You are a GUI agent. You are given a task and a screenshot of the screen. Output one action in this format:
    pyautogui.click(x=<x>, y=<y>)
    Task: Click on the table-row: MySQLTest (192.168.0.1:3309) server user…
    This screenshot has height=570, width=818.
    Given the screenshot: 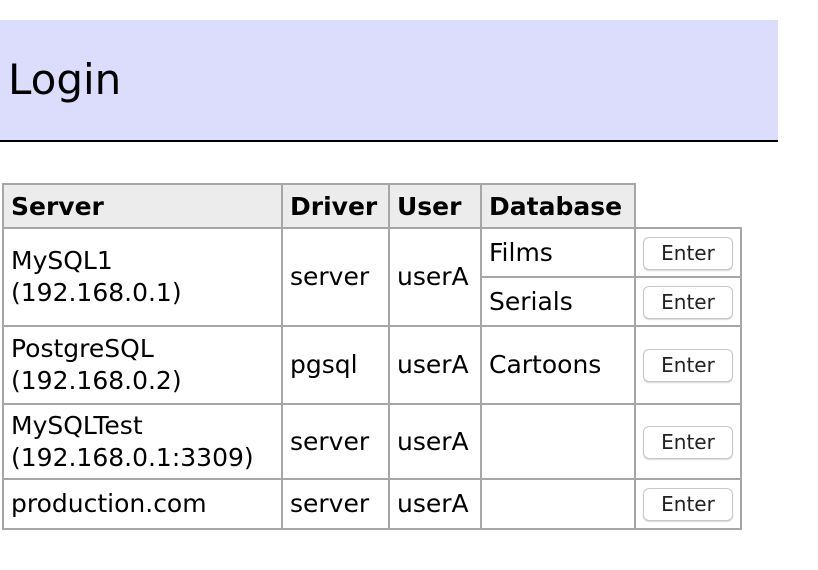 What is the action you would take?
    pyautogui.click(x=372, y=441)
    